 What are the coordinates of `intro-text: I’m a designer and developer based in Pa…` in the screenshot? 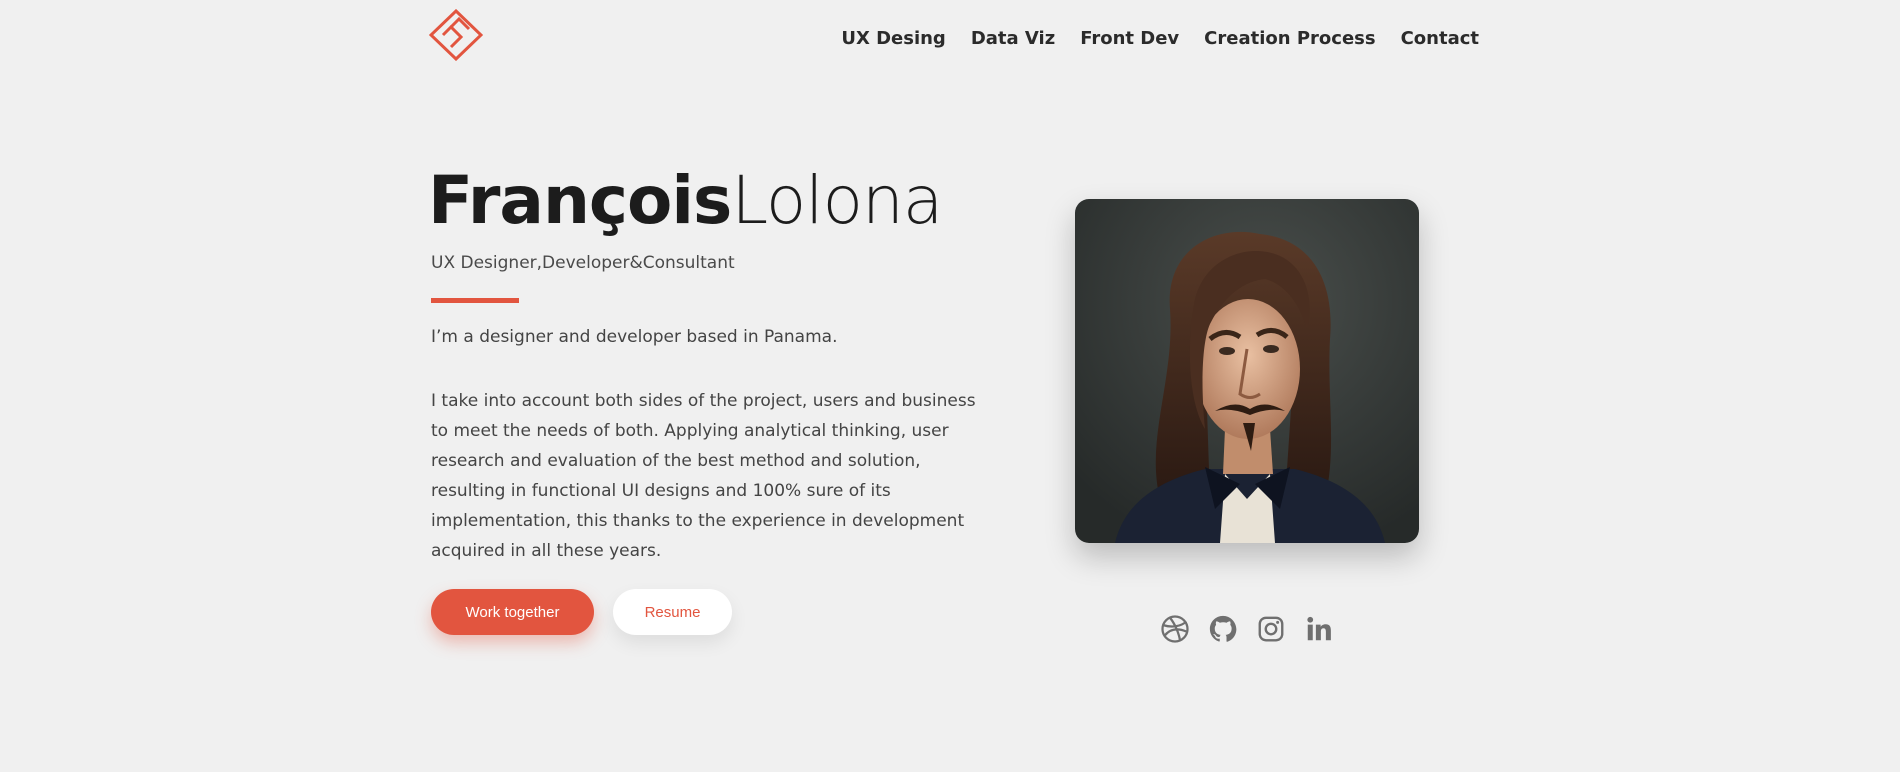 It's located at (634, 337).